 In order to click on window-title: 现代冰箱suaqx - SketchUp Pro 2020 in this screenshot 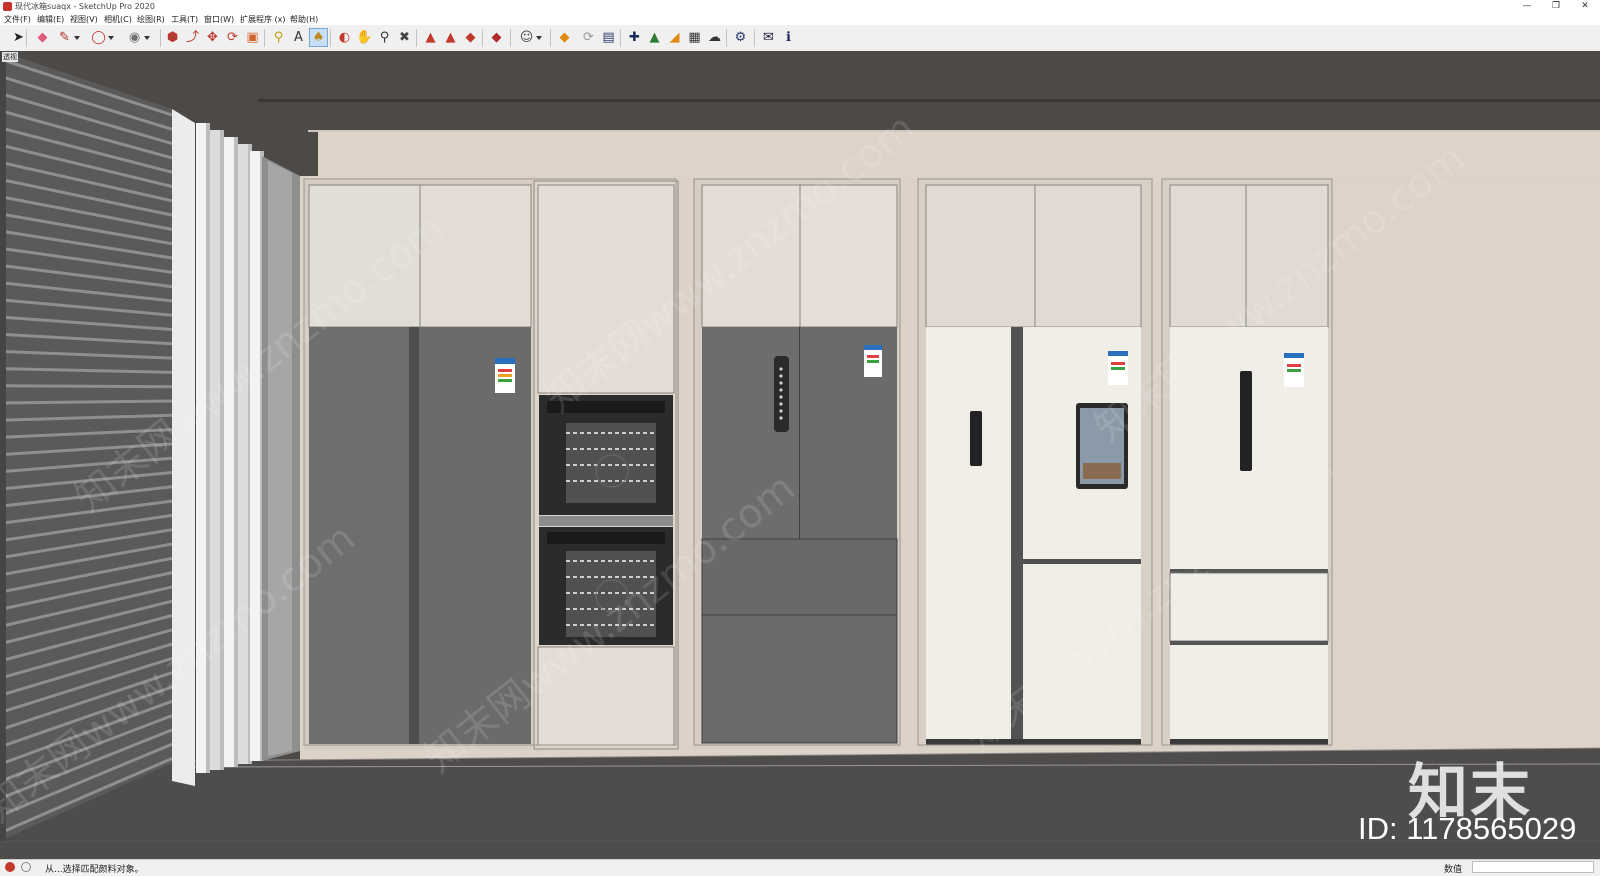, I will do `click(85, 6)`.